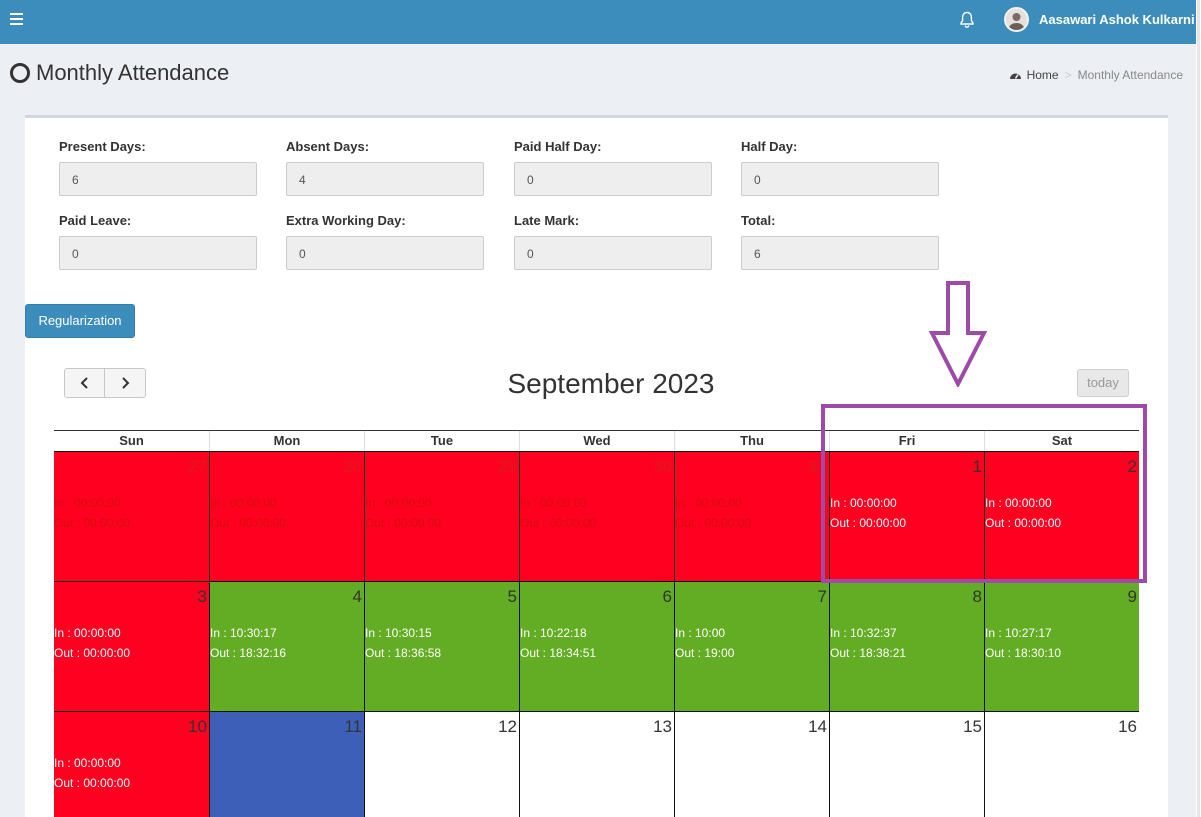 This screenshot has height=817, width=1201. Describe the element at coordinates (286, 646) in the screenshot. I see `calendar-day-cell: 4 In : 10:30:17 Out : 18:32:16` at that location.